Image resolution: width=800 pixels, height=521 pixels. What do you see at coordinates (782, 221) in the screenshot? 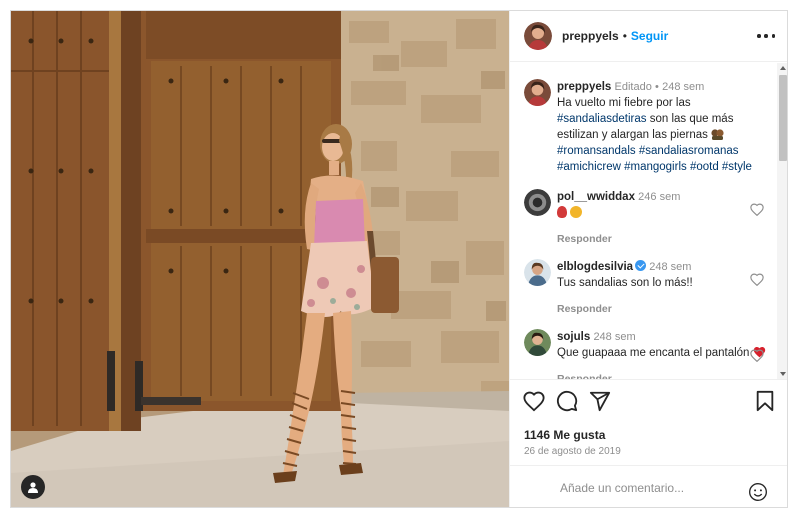
I see `comments-scrollbar` at bounding box center [782, 221].